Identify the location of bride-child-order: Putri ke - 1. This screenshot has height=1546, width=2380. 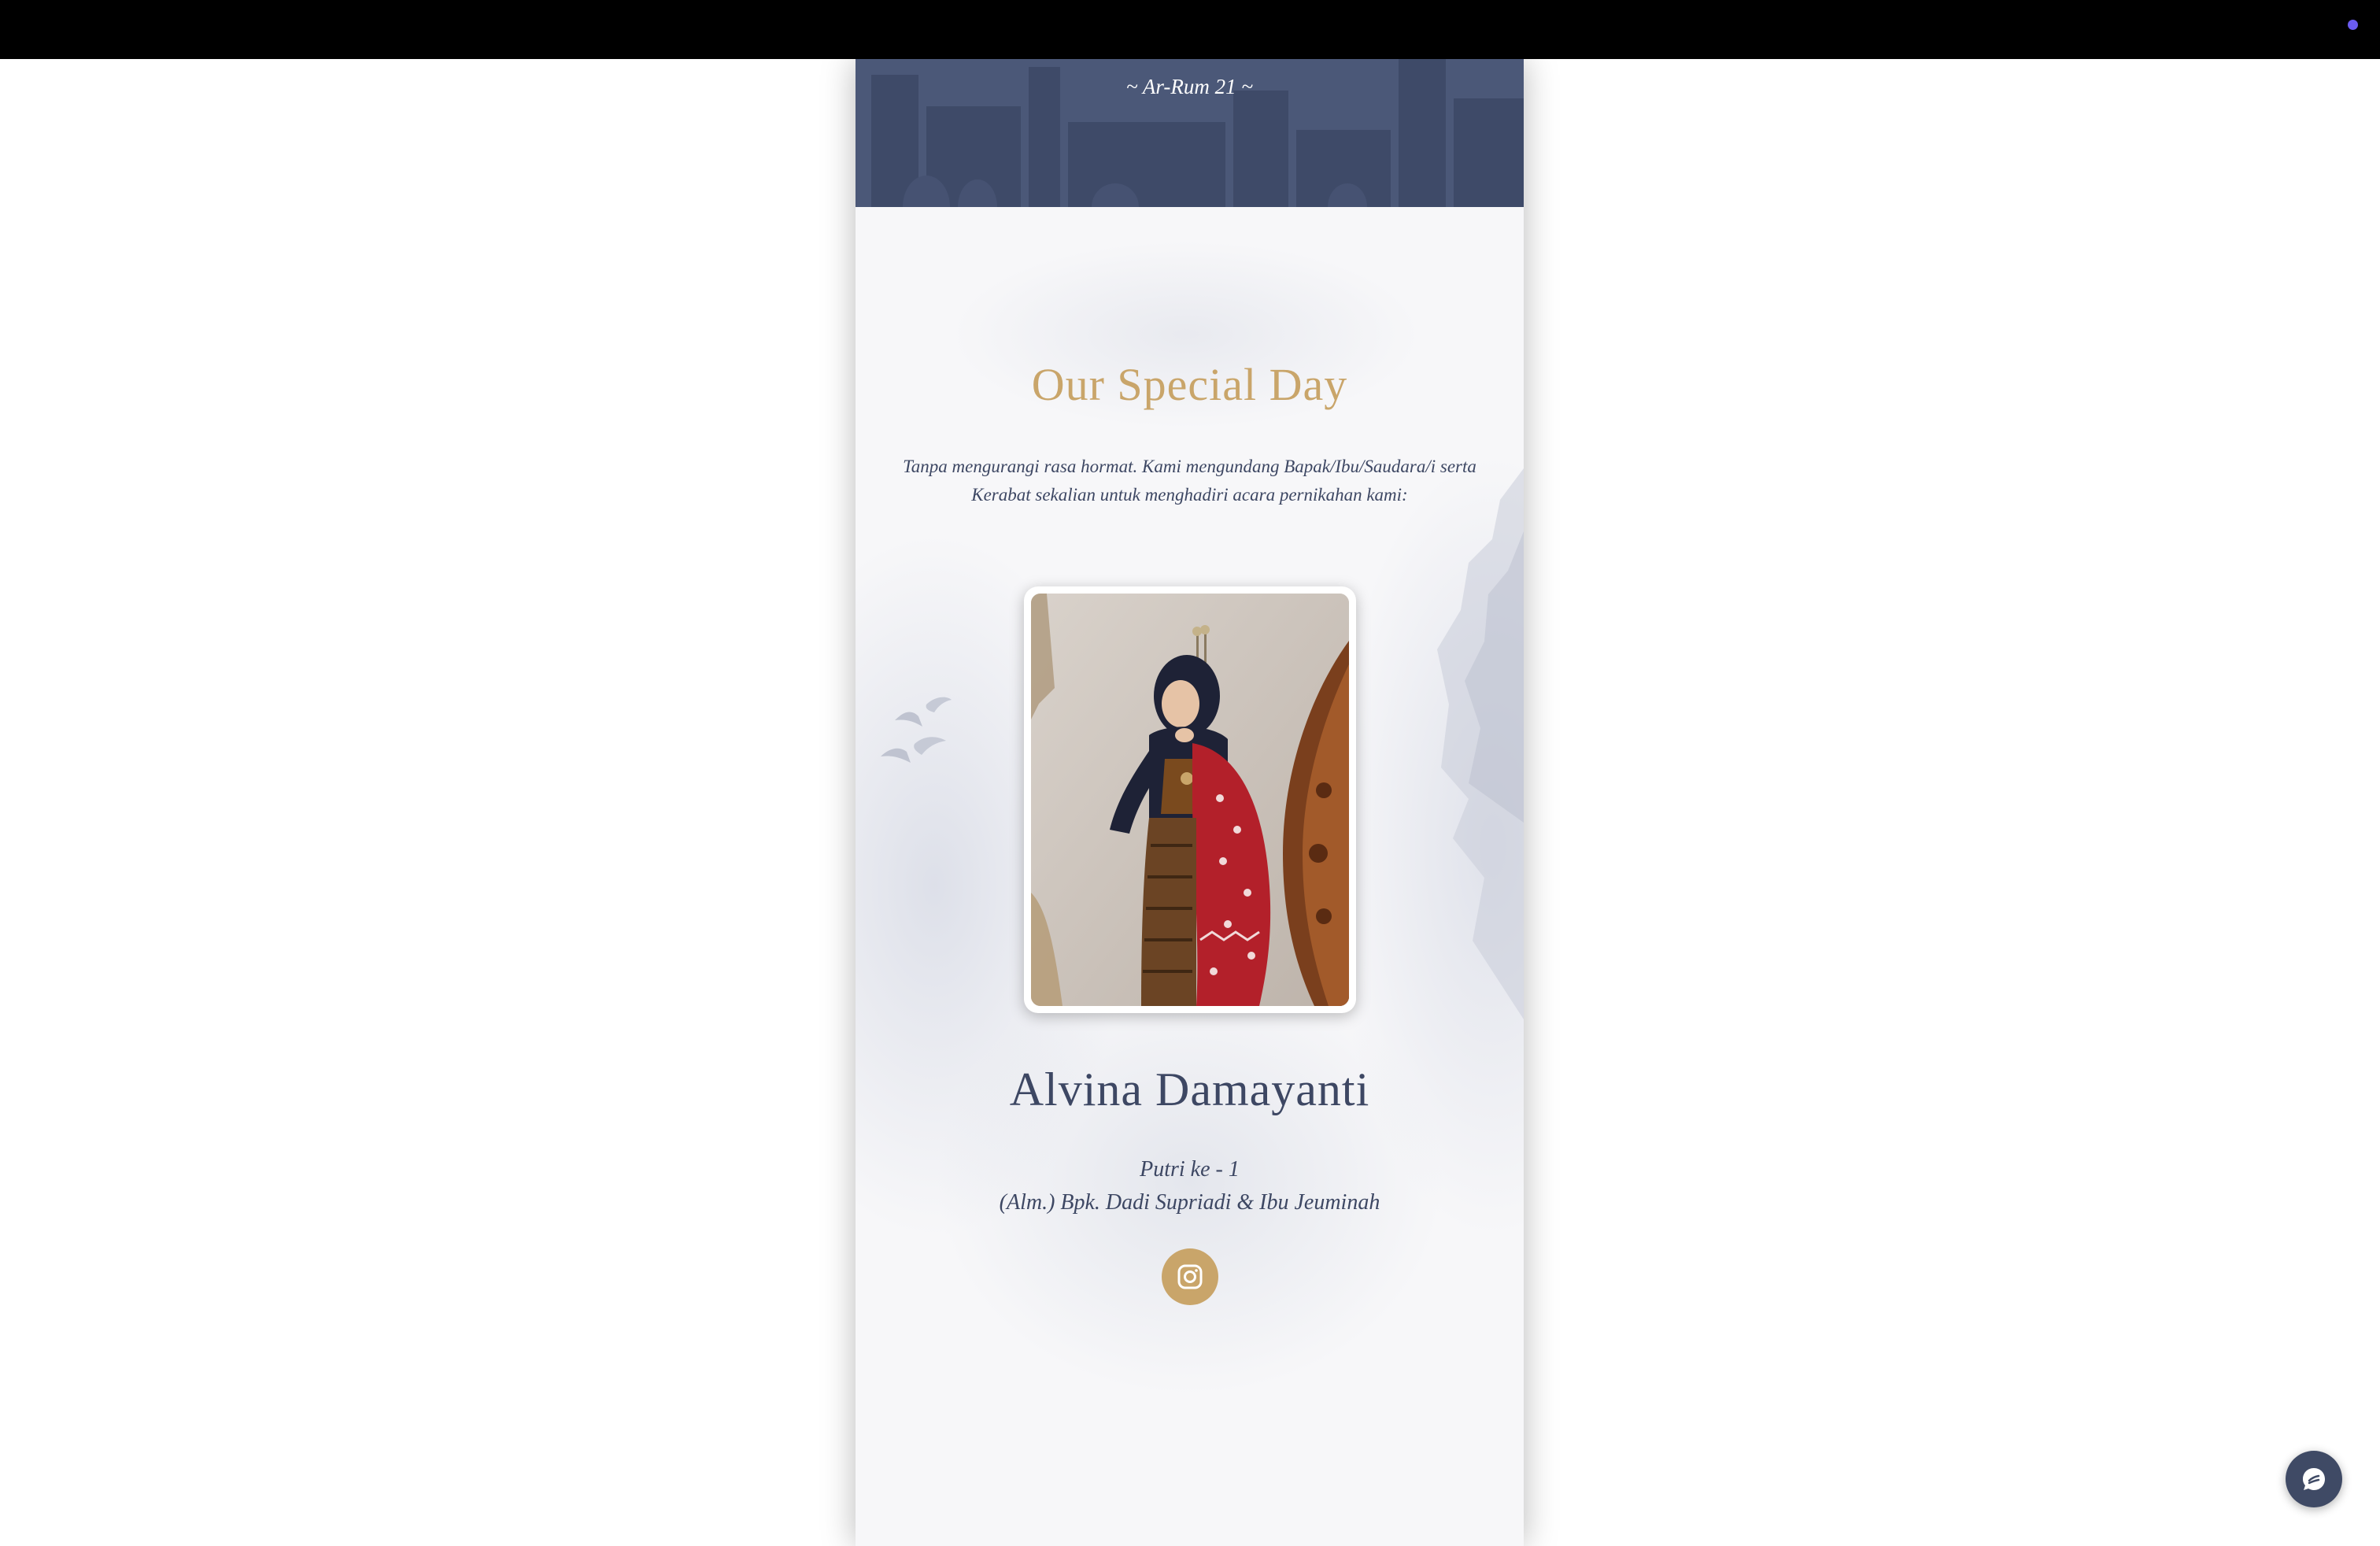
(1190, 1170).